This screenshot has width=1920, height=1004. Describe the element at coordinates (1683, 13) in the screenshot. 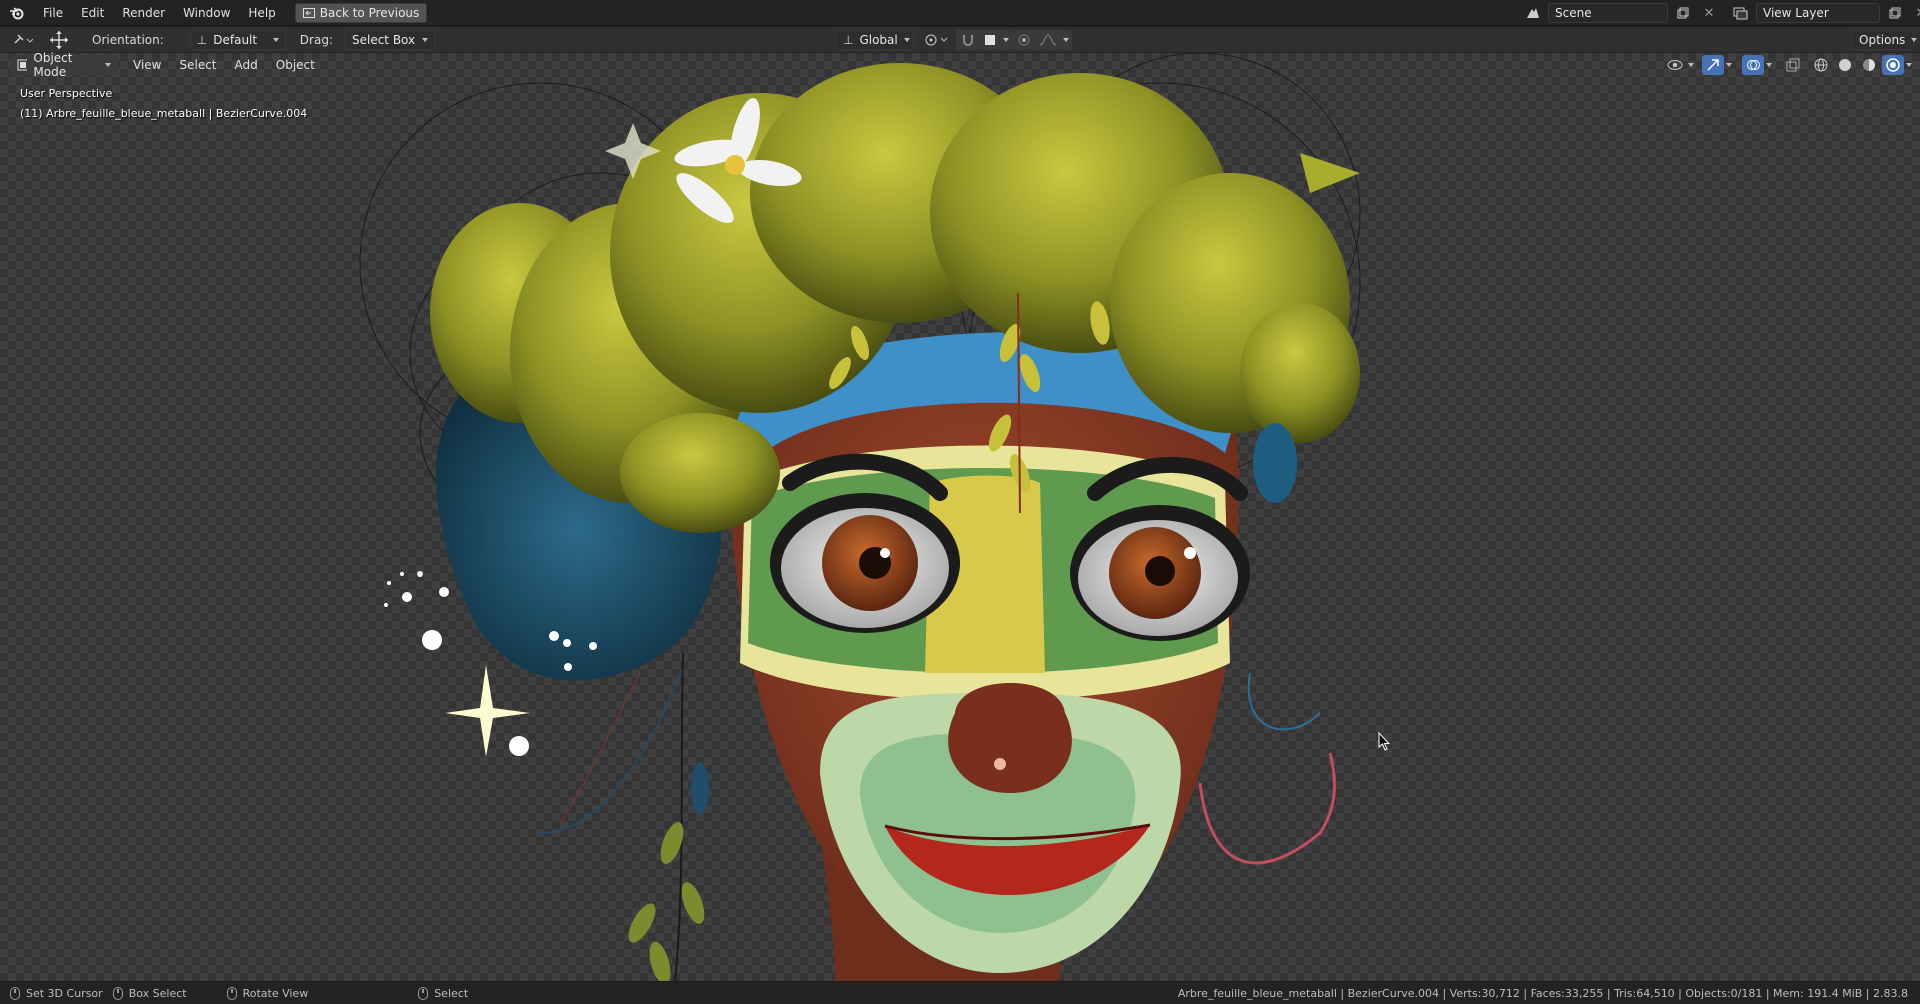

I see `new-scene-icon` at that location.